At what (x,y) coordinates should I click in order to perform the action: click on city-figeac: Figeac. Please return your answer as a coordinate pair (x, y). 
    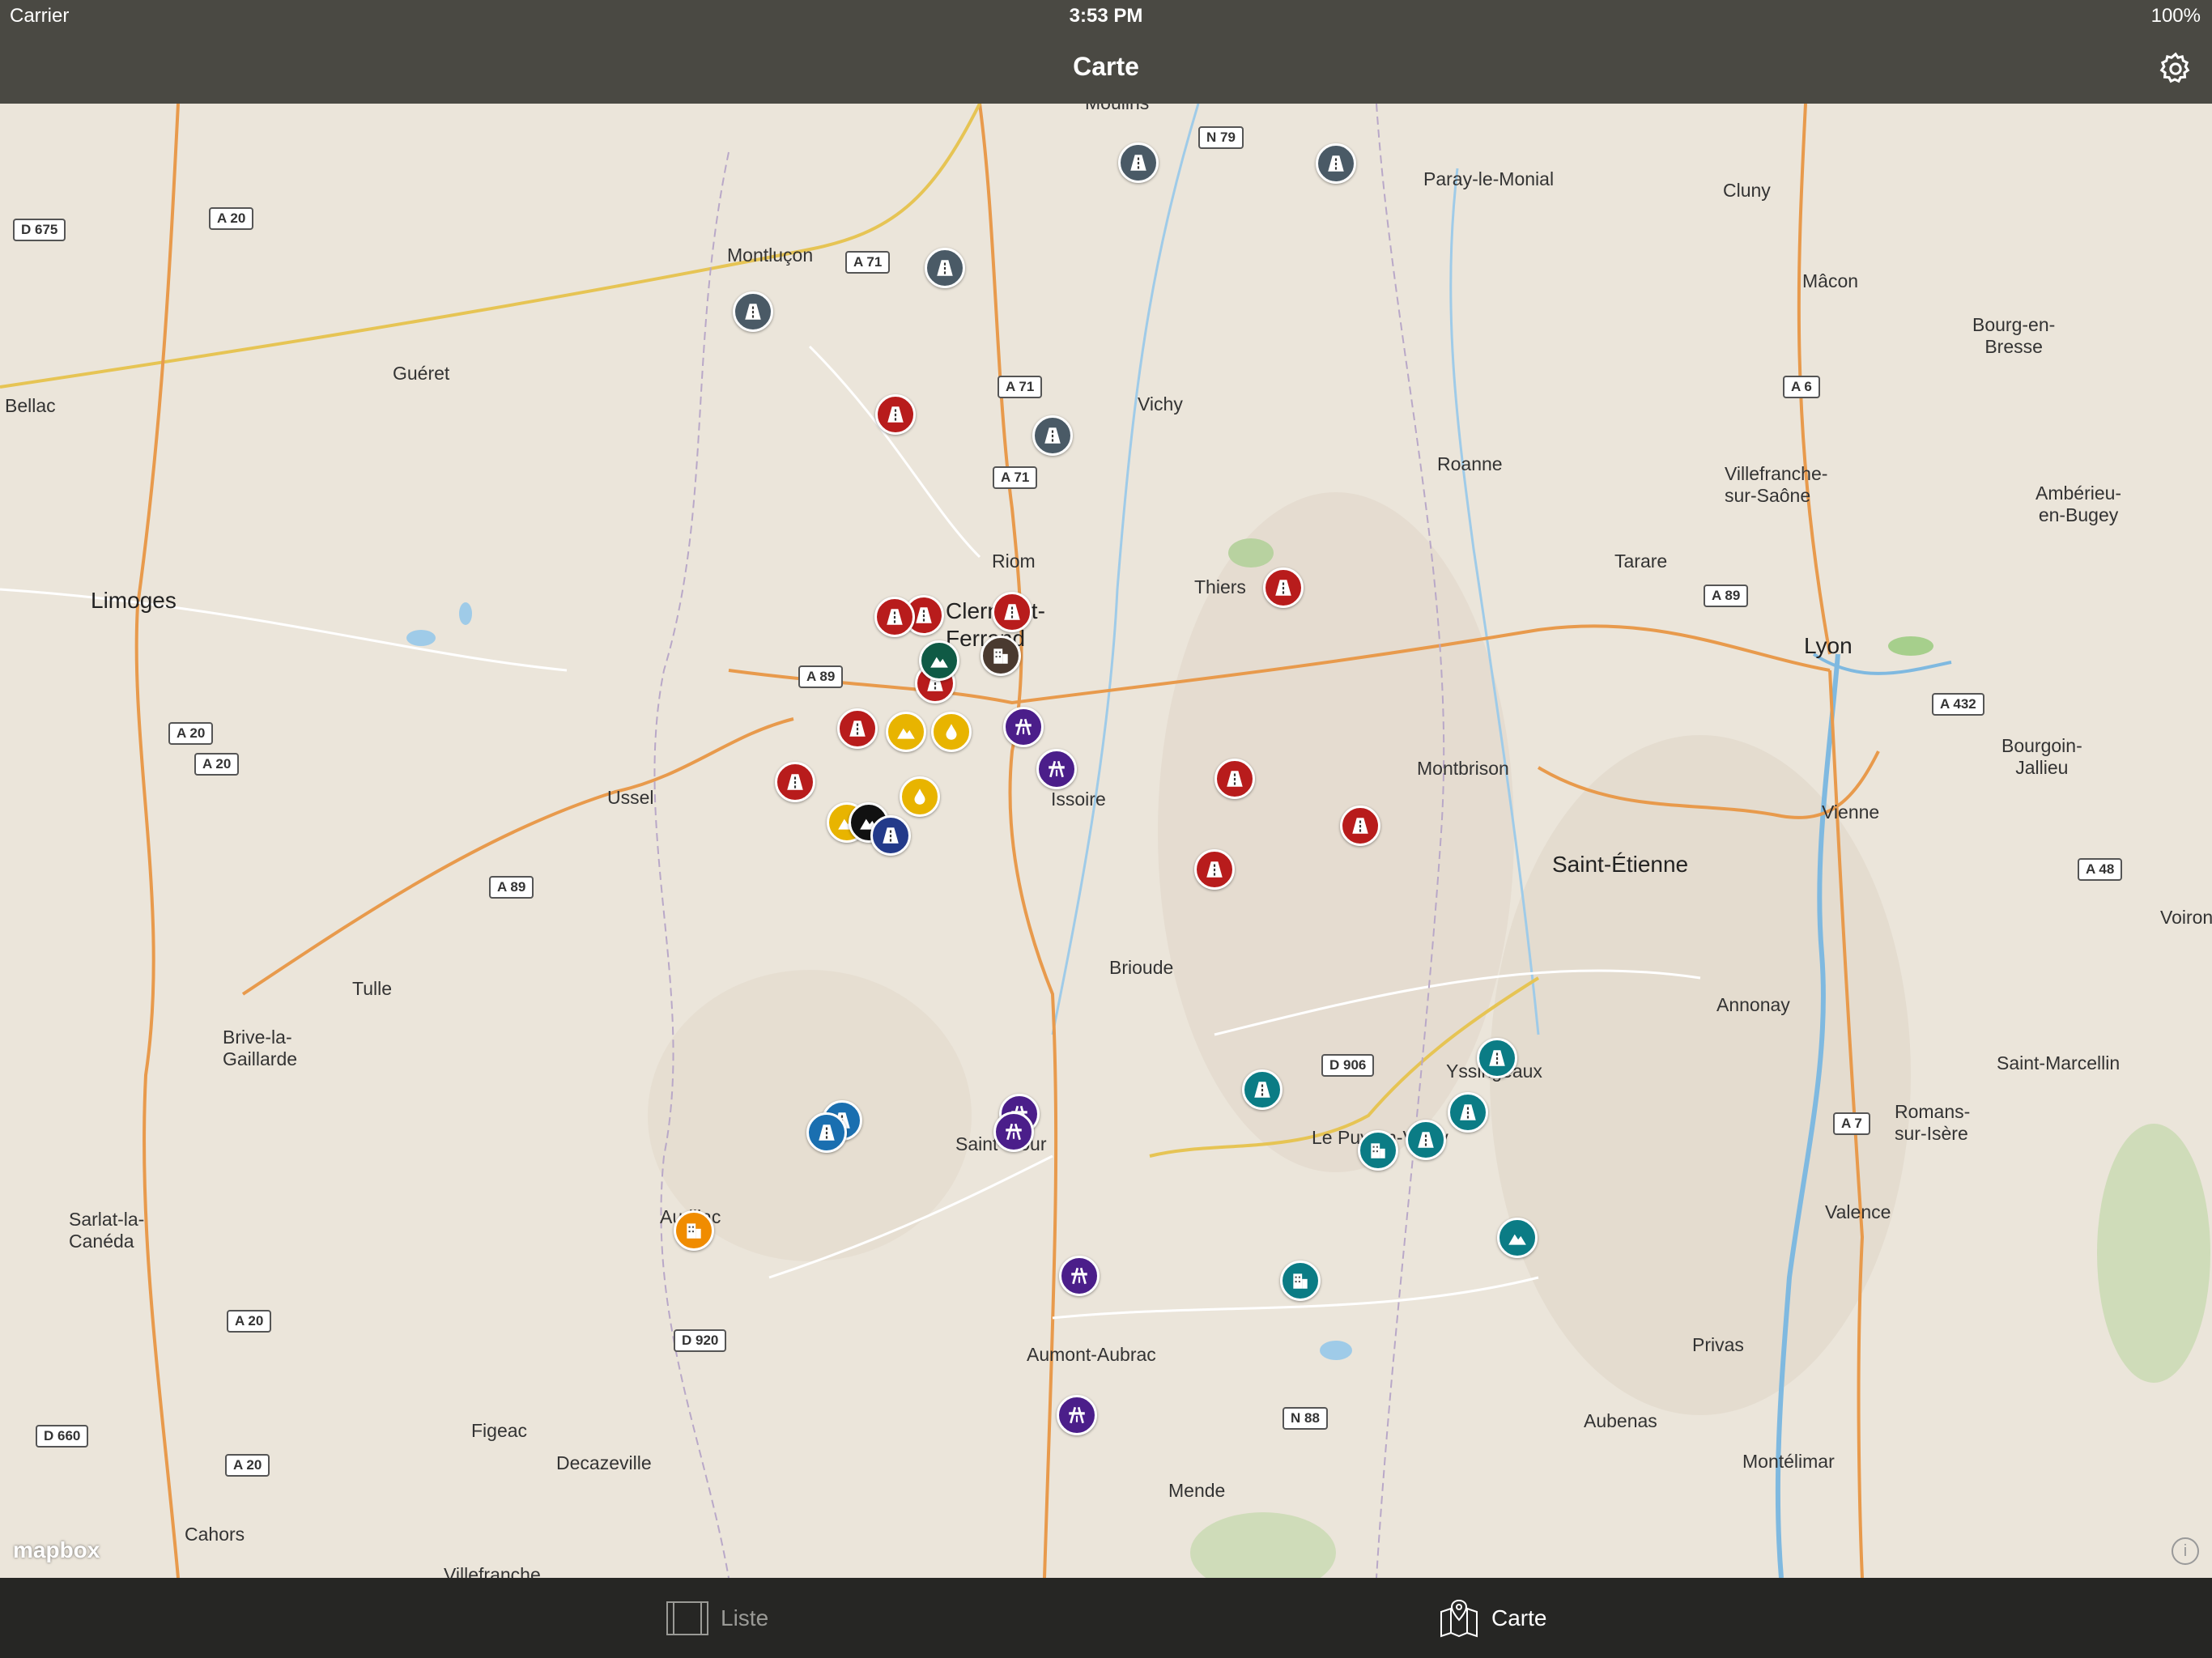
    Looking at the image, I should click on (500, 1430).